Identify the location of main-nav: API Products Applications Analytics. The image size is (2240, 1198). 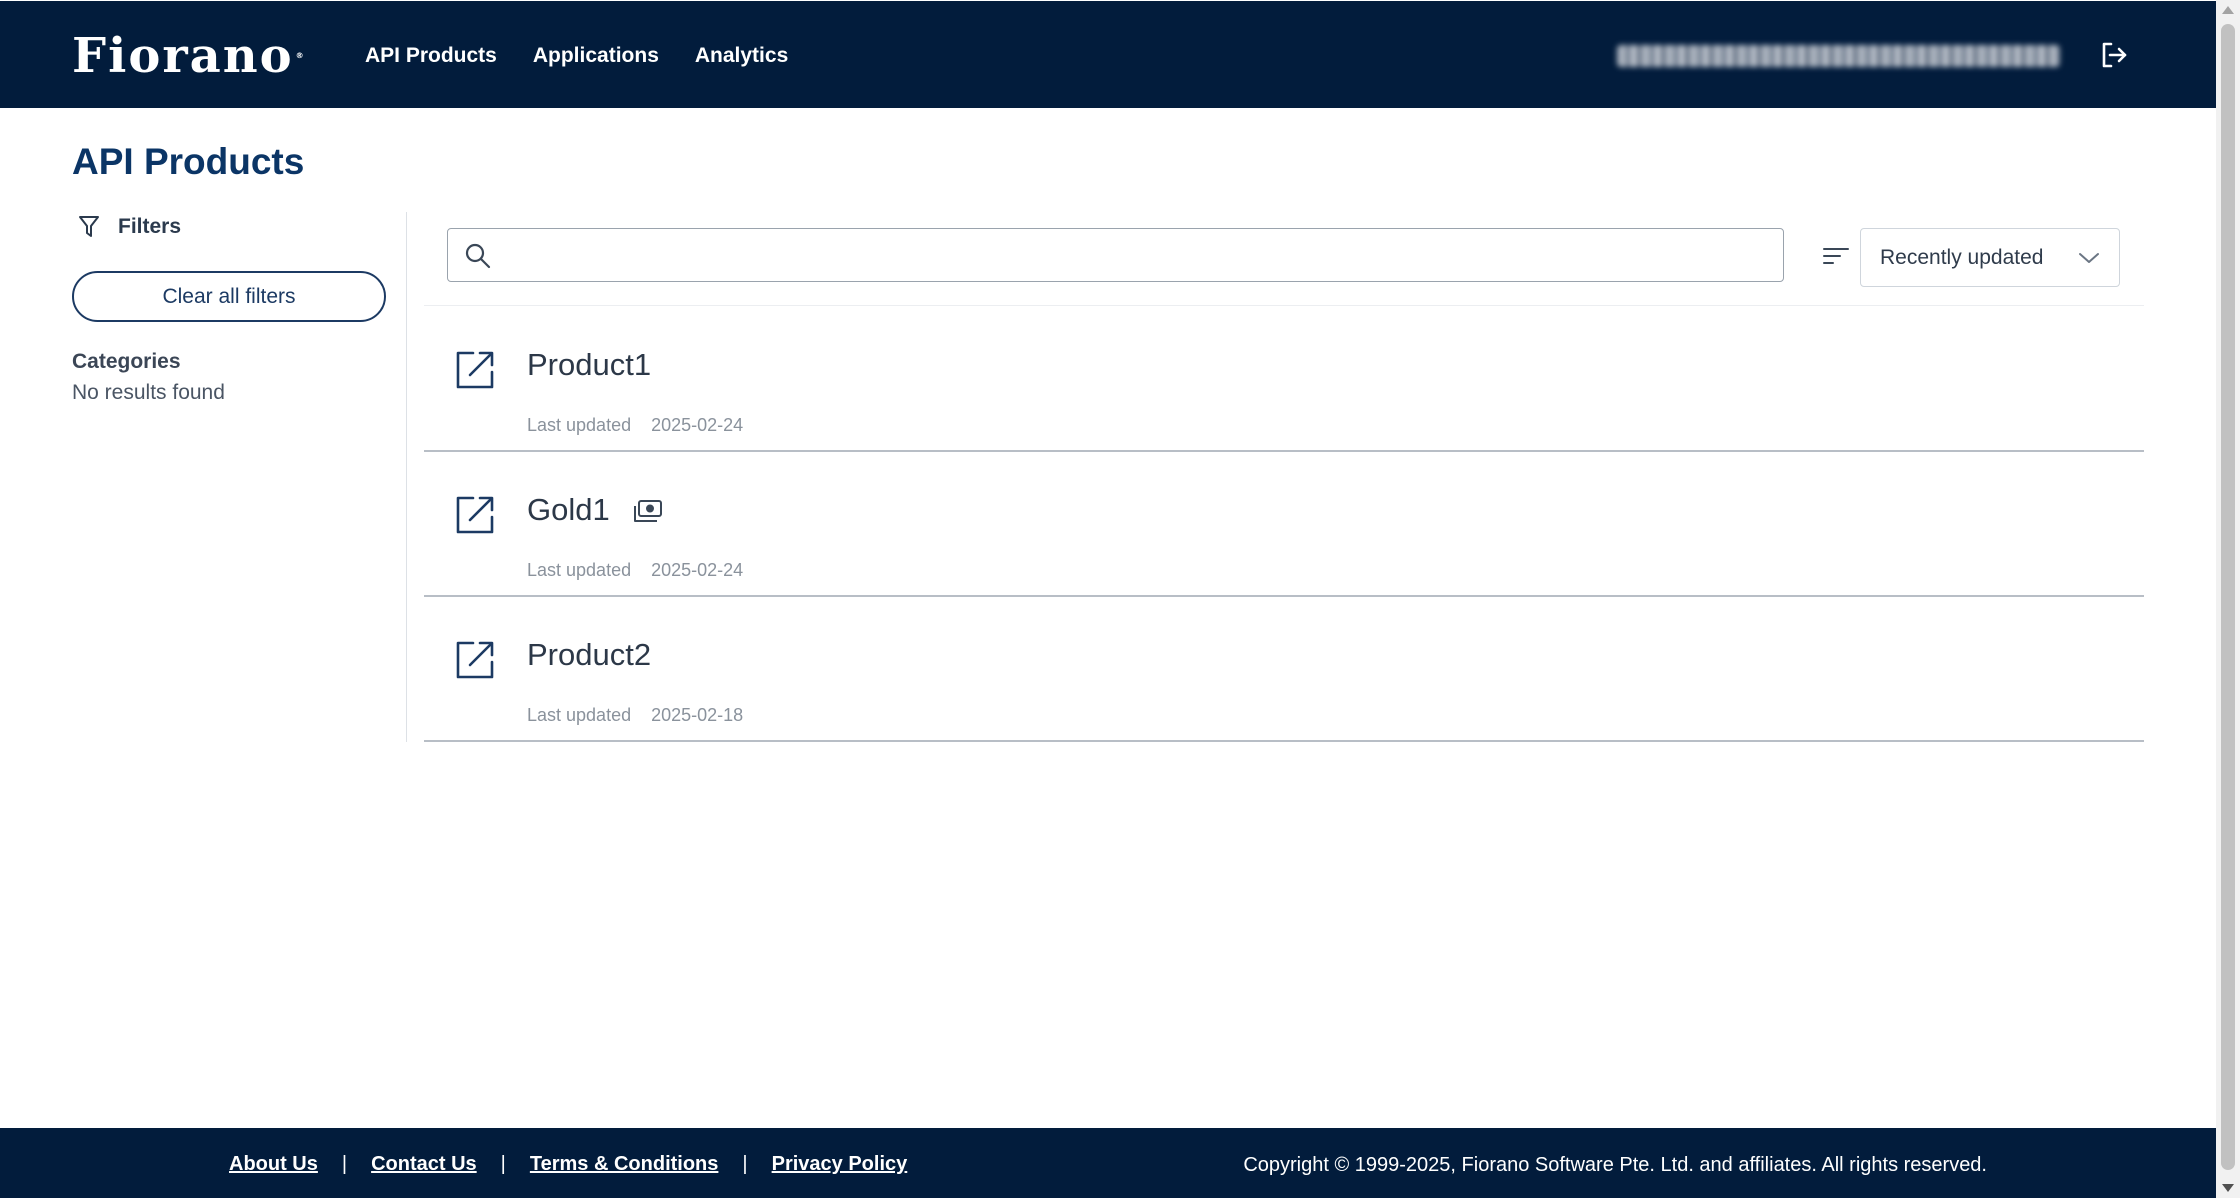
(576, 56).